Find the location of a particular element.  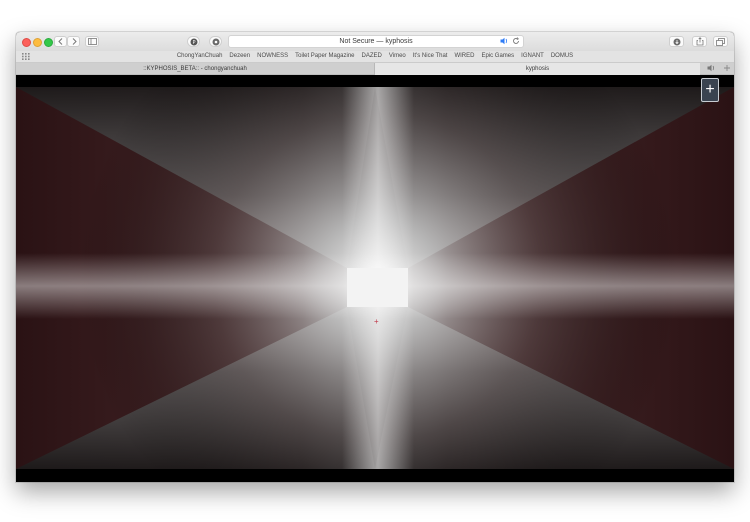

maximize-window-button is located at coordinates (48, 42).